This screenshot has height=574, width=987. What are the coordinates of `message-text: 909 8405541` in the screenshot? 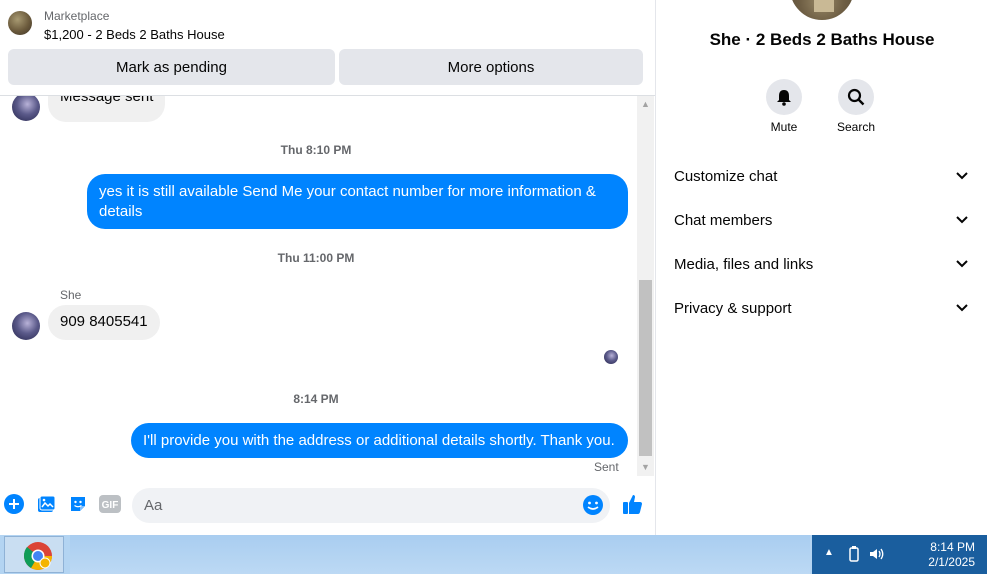 It's located at (104, 321).